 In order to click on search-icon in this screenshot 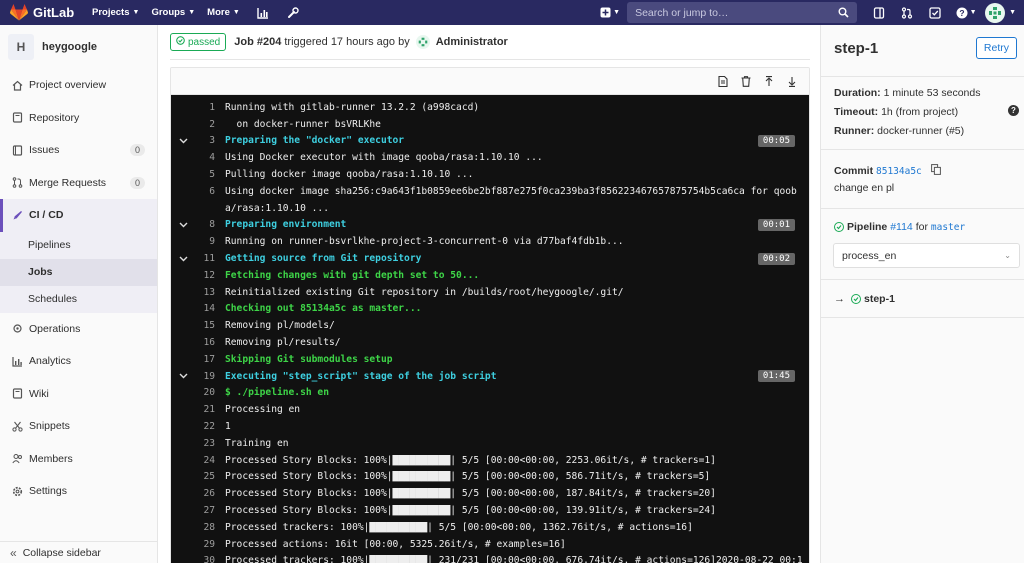, I will do `click(843, 12)`.